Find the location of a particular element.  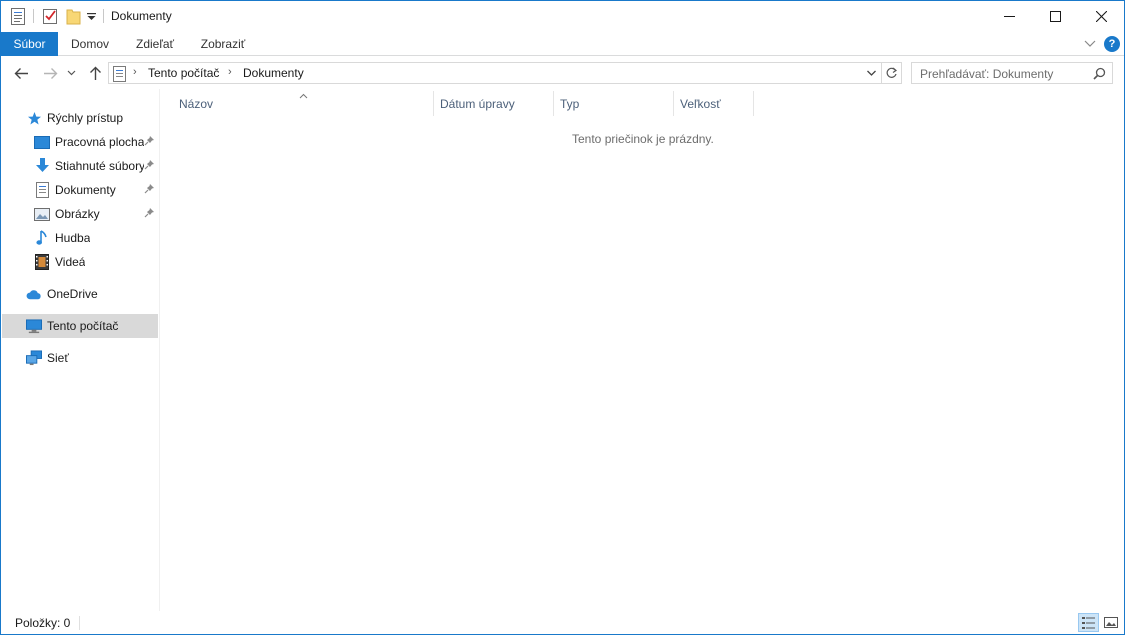

nav-documents: Dokumenty is located at coordinates (80, 190).